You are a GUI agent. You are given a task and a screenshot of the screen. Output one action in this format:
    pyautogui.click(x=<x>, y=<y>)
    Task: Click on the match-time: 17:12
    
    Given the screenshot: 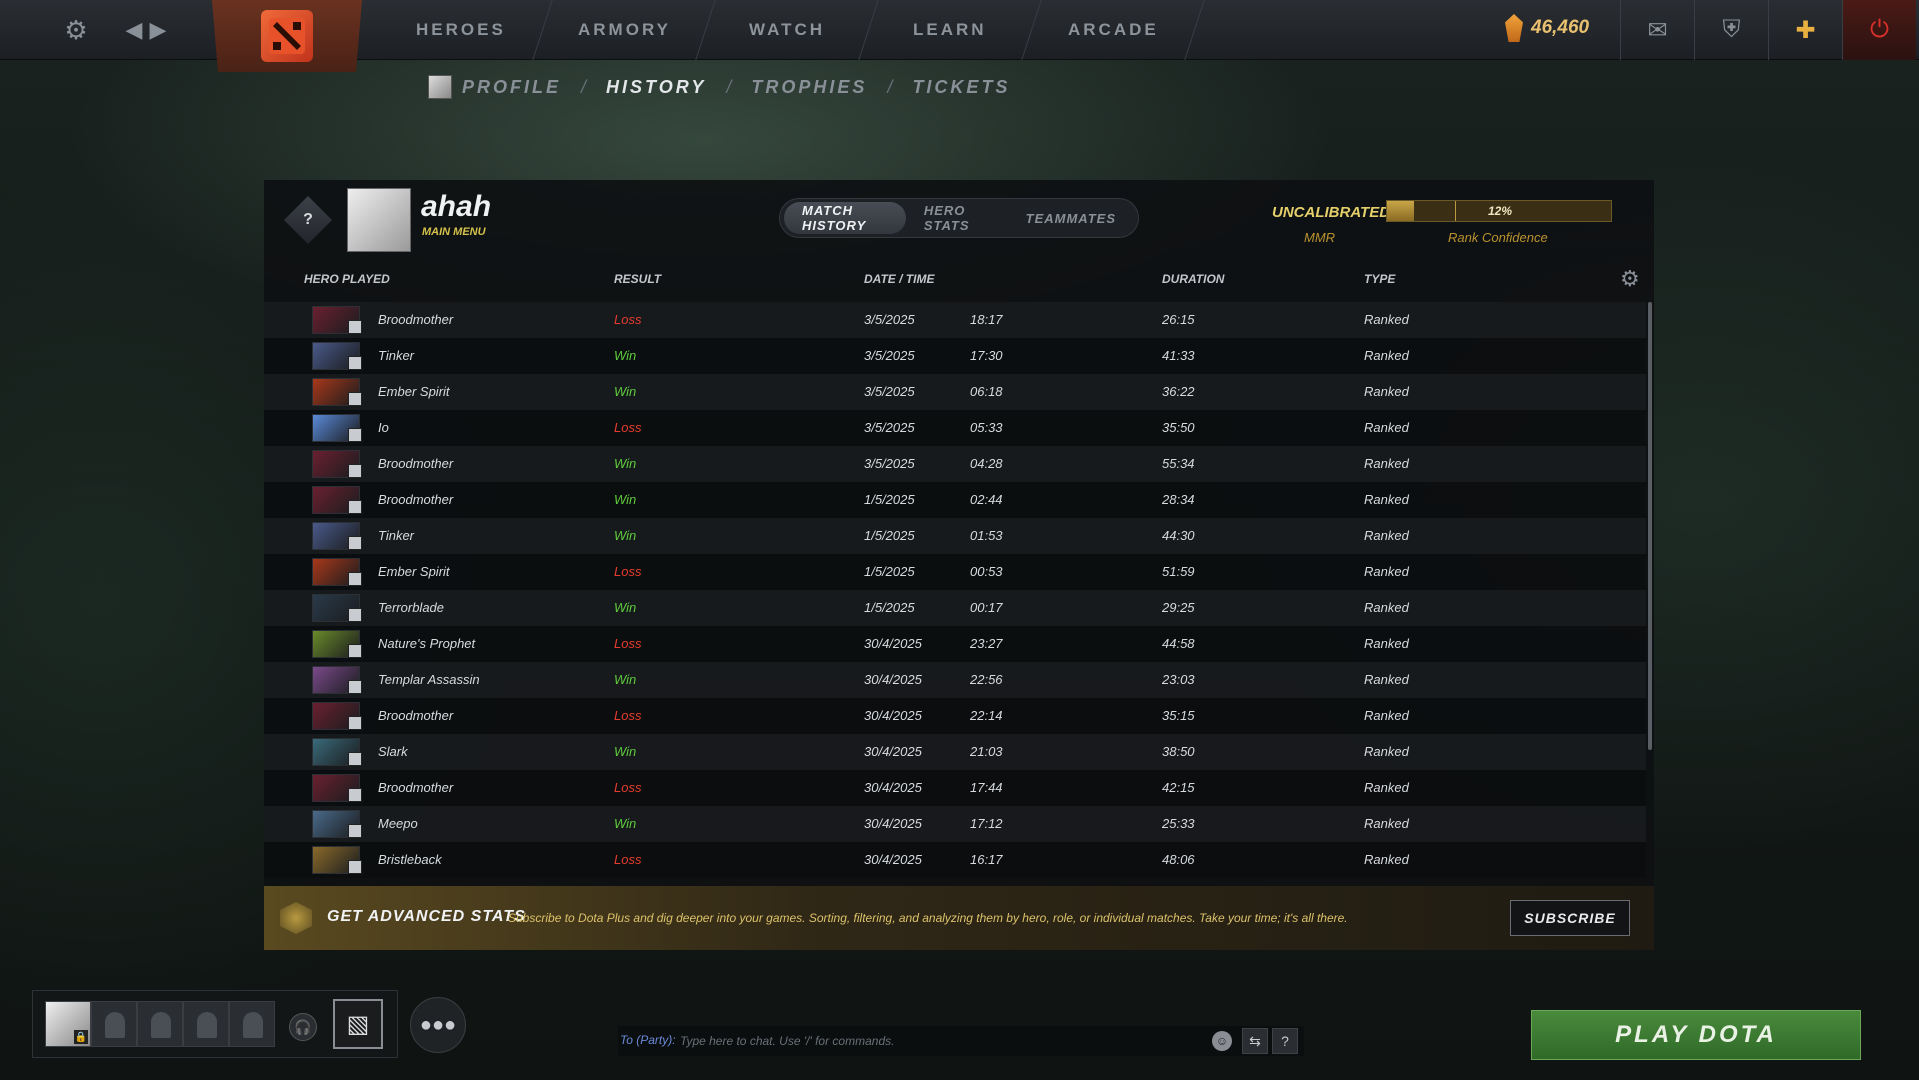 What is the action you would take?
    pyautogui.click(x=986, y=823)
    